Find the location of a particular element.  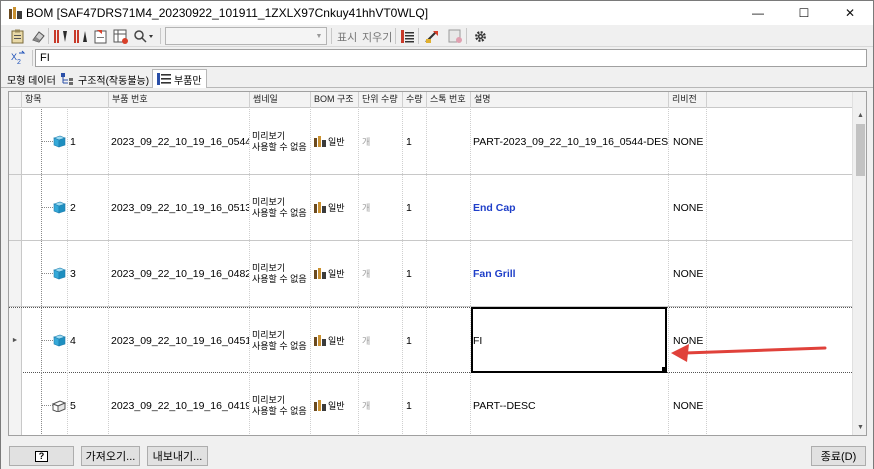

tree-cell is located at coordinates (45, 340).